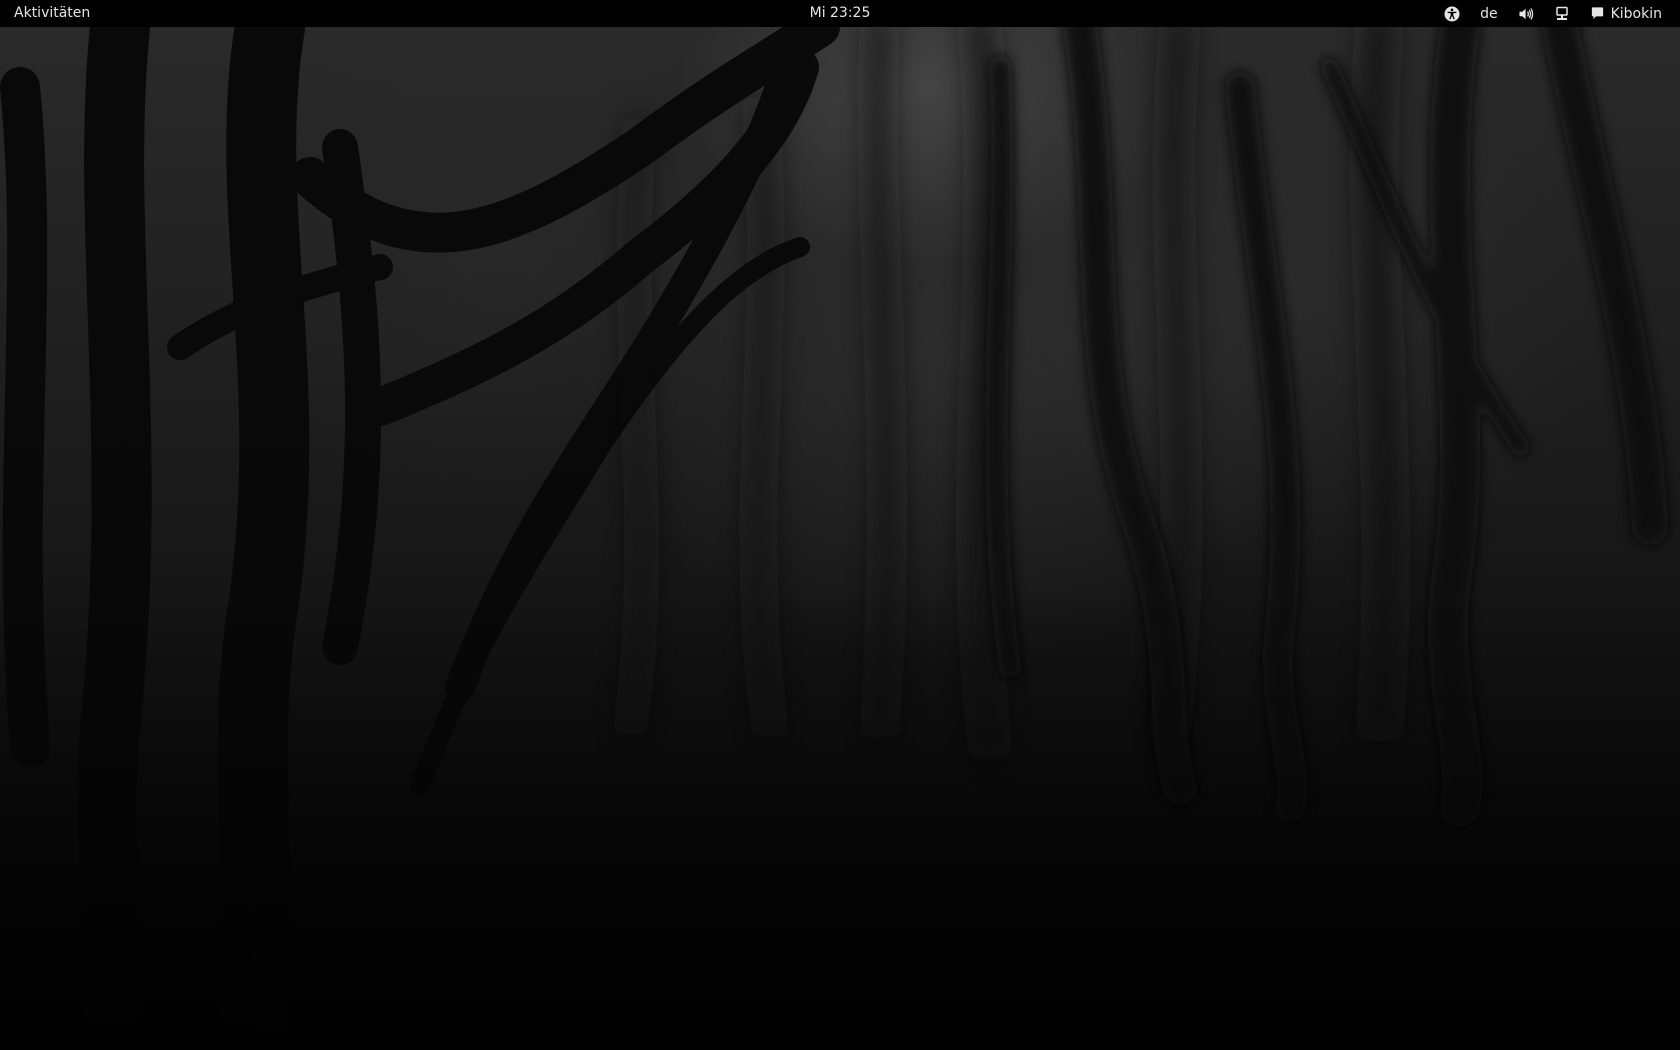  I want to click on user-name: Kibokin, so click(1636, 13).